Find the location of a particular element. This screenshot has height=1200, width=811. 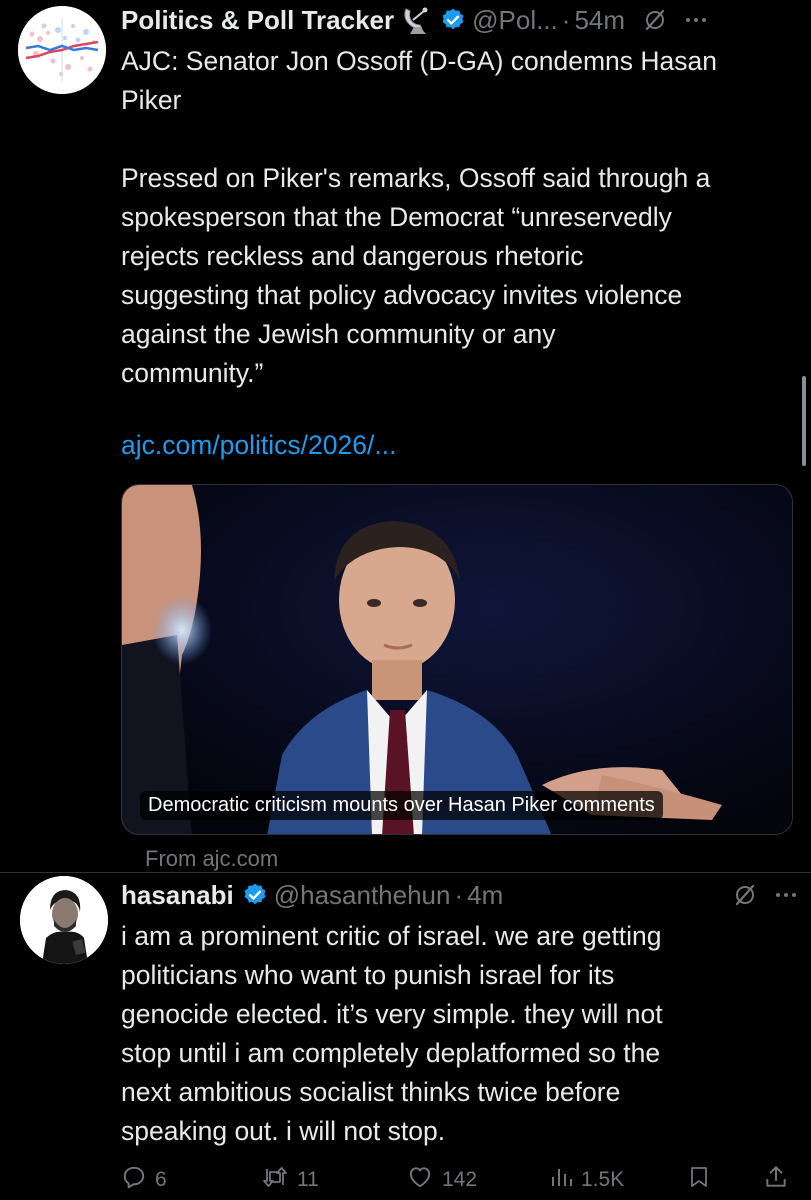

display-name: Politics & Poll Tracker is located at coordinates (257, 20).